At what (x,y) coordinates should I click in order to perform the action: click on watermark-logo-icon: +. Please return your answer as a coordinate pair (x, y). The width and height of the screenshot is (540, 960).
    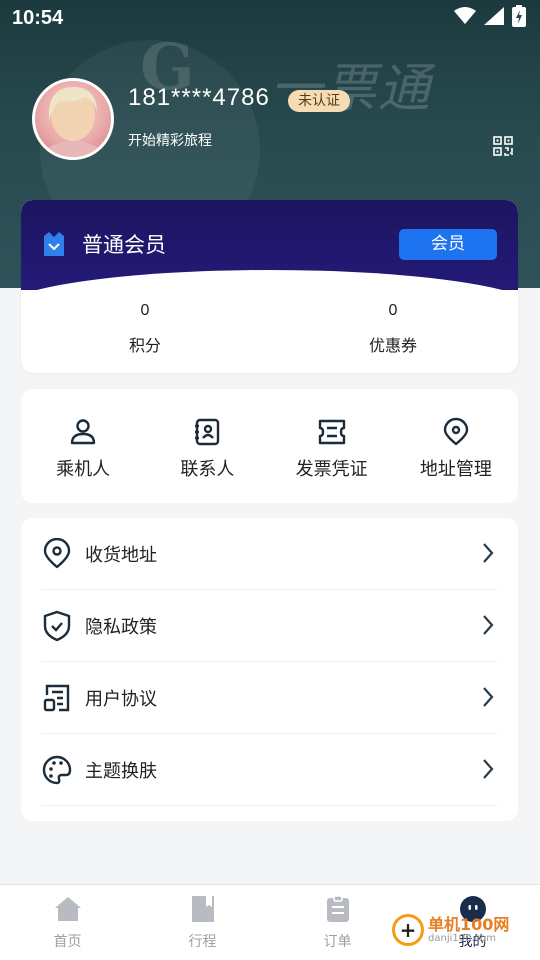
    Looking at the image, I should click on (408, 930).